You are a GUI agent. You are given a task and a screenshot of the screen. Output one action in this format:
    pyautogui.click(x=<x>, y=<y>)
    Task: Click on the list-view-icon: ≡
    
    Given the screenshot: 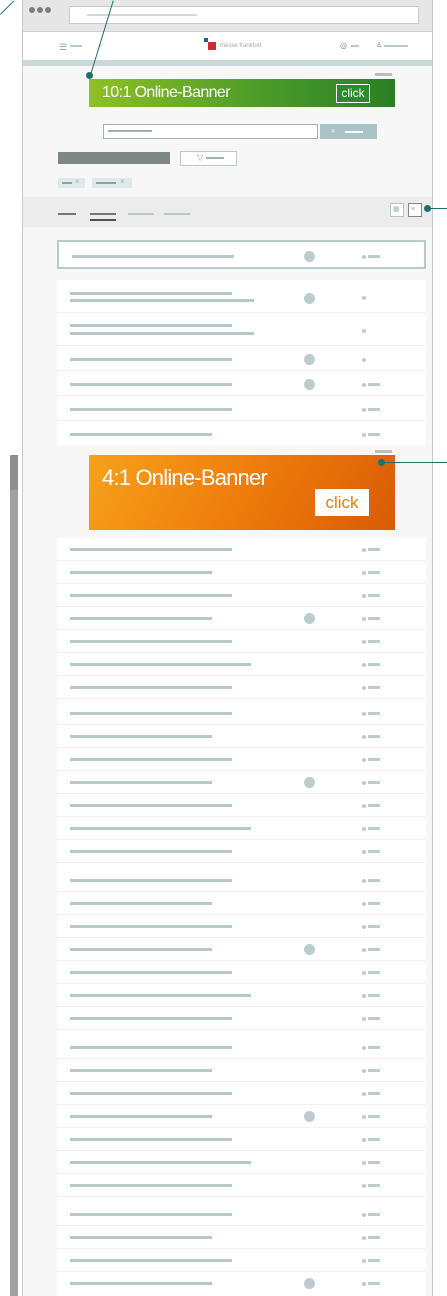 What is the action you would take?
    pyautogui.click(x=413, y=209)
    